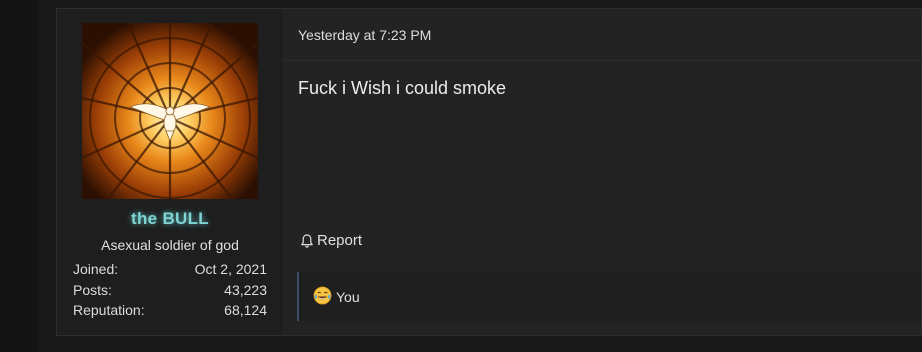 Image resolution: width=922 pixels, height=352 pixels. Describe the element at coordinates (348, 297) in the screenshot. I see `reaction-users: You` at that location.